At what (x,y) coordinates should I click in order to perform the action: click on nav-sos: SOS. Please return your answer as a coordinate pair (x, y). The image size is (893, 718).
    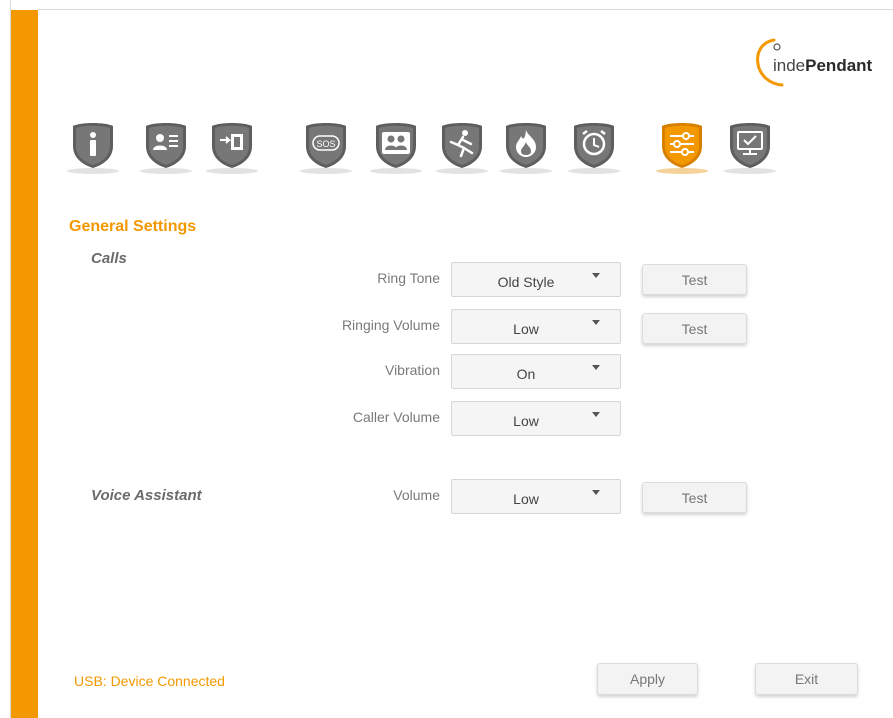
    Looking at the image, I should click on (326, 147).